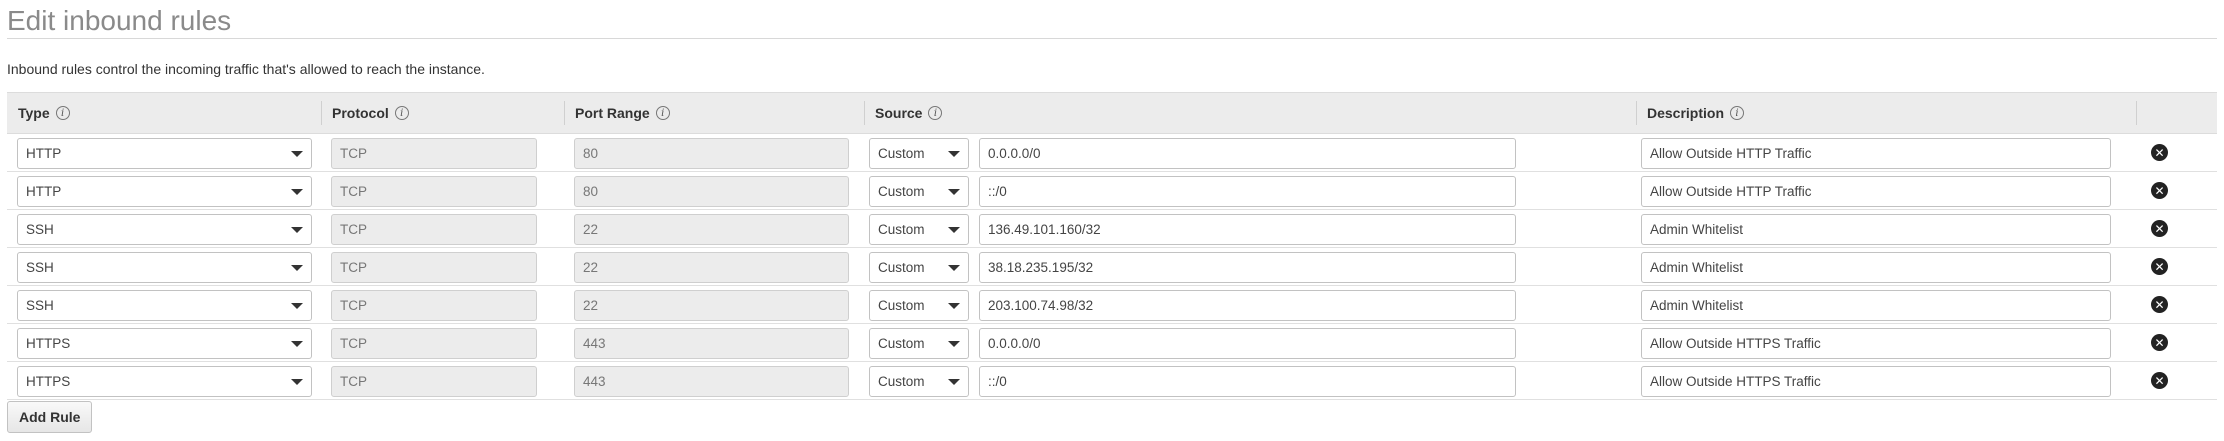 This screenshot has height=441, width=2224. I want to click on source-cidr-input: 38.18.235.195/32, so click(1247, 267).